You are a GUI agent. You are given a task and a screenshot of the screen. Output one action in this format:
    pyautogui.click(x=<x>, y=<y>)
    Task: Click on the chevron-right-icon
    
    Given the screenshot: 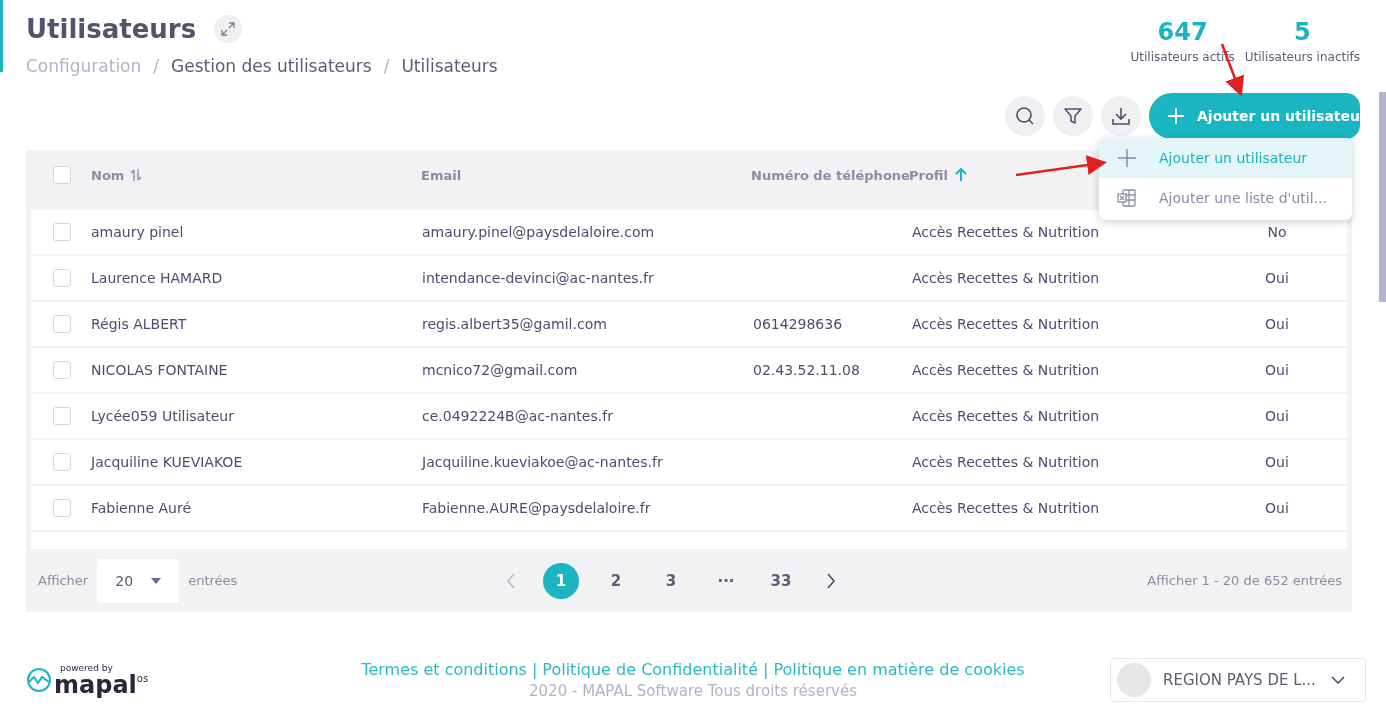 What is the action you would take?
    pyautogui.click(x=831, y=580)
    